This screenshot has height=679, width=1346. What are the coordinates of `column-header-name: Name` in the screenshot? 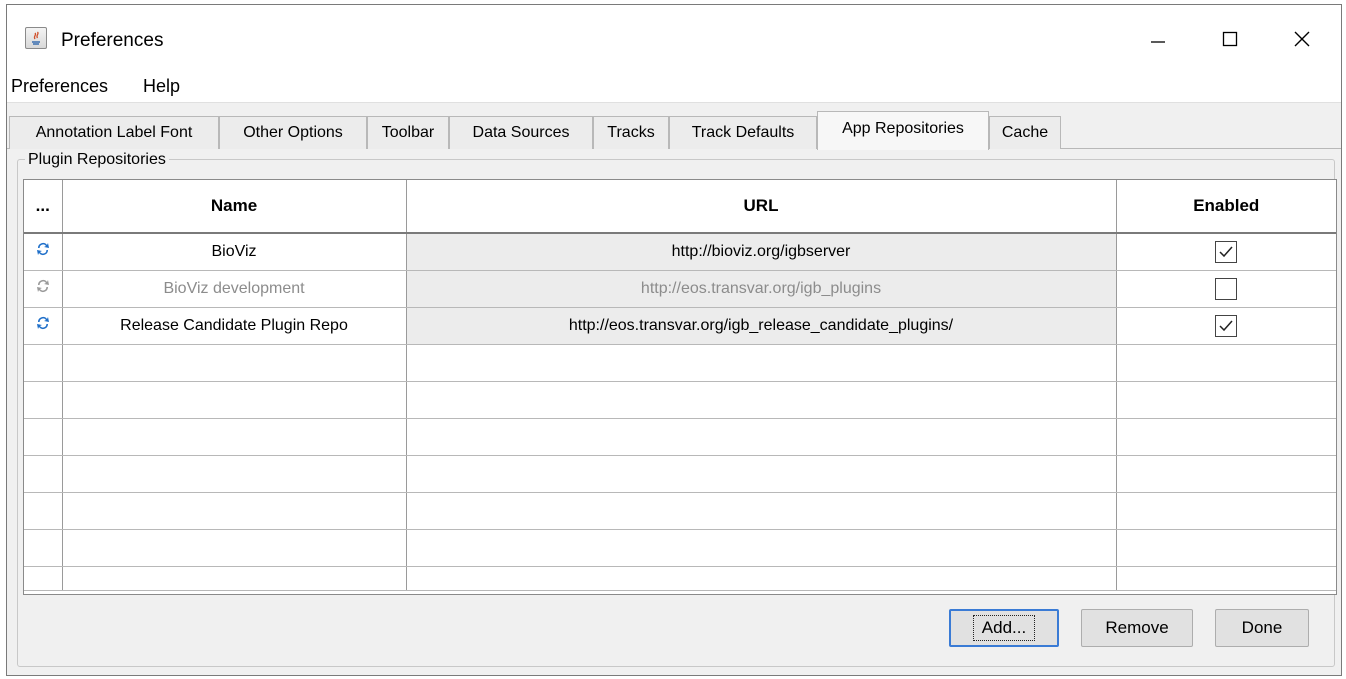 It's located at (234, 207).